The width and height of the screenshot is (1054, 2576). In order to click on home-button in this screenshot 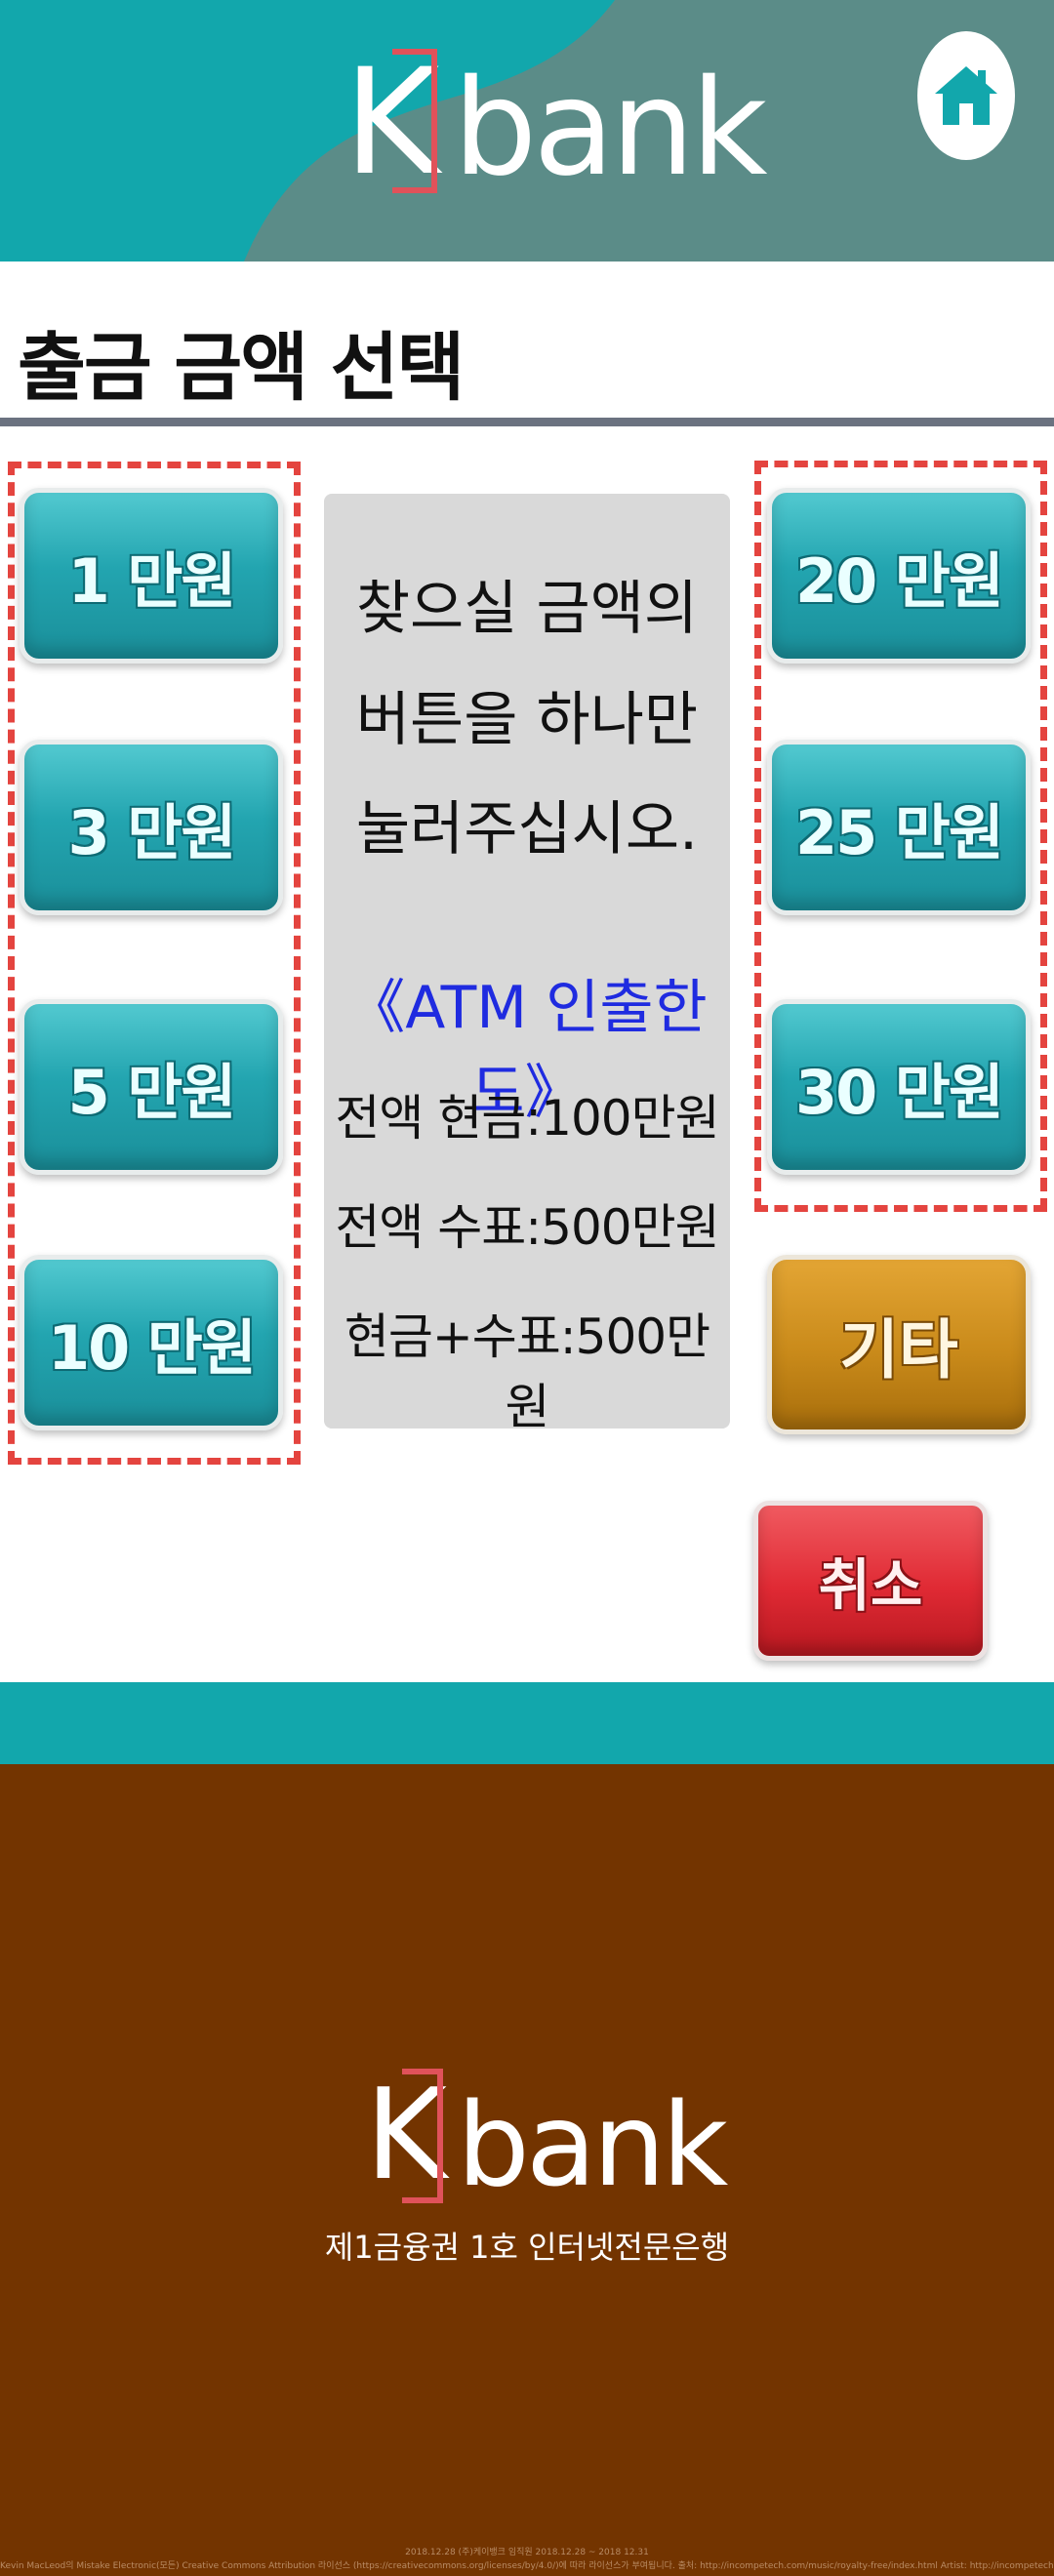, I will do `click(966, 95)`.